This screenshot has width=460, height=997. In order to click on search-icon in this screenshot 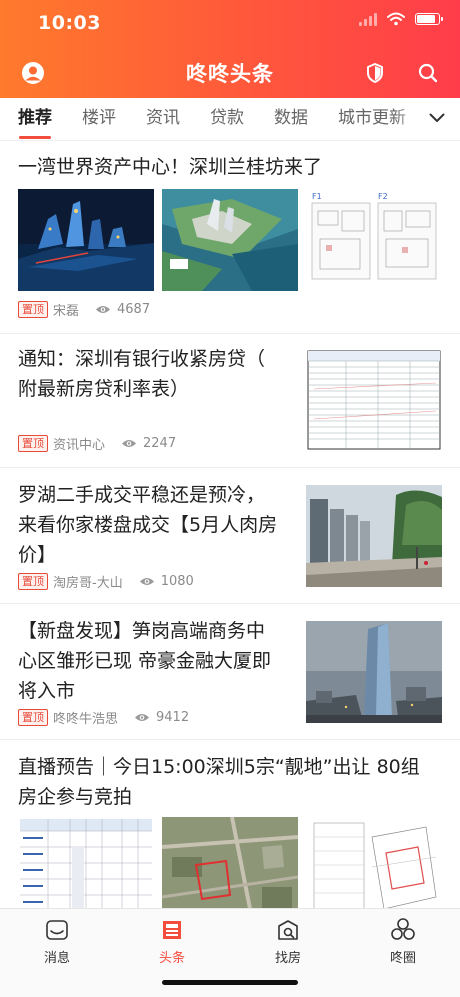, I will do `click(428, 73)`.